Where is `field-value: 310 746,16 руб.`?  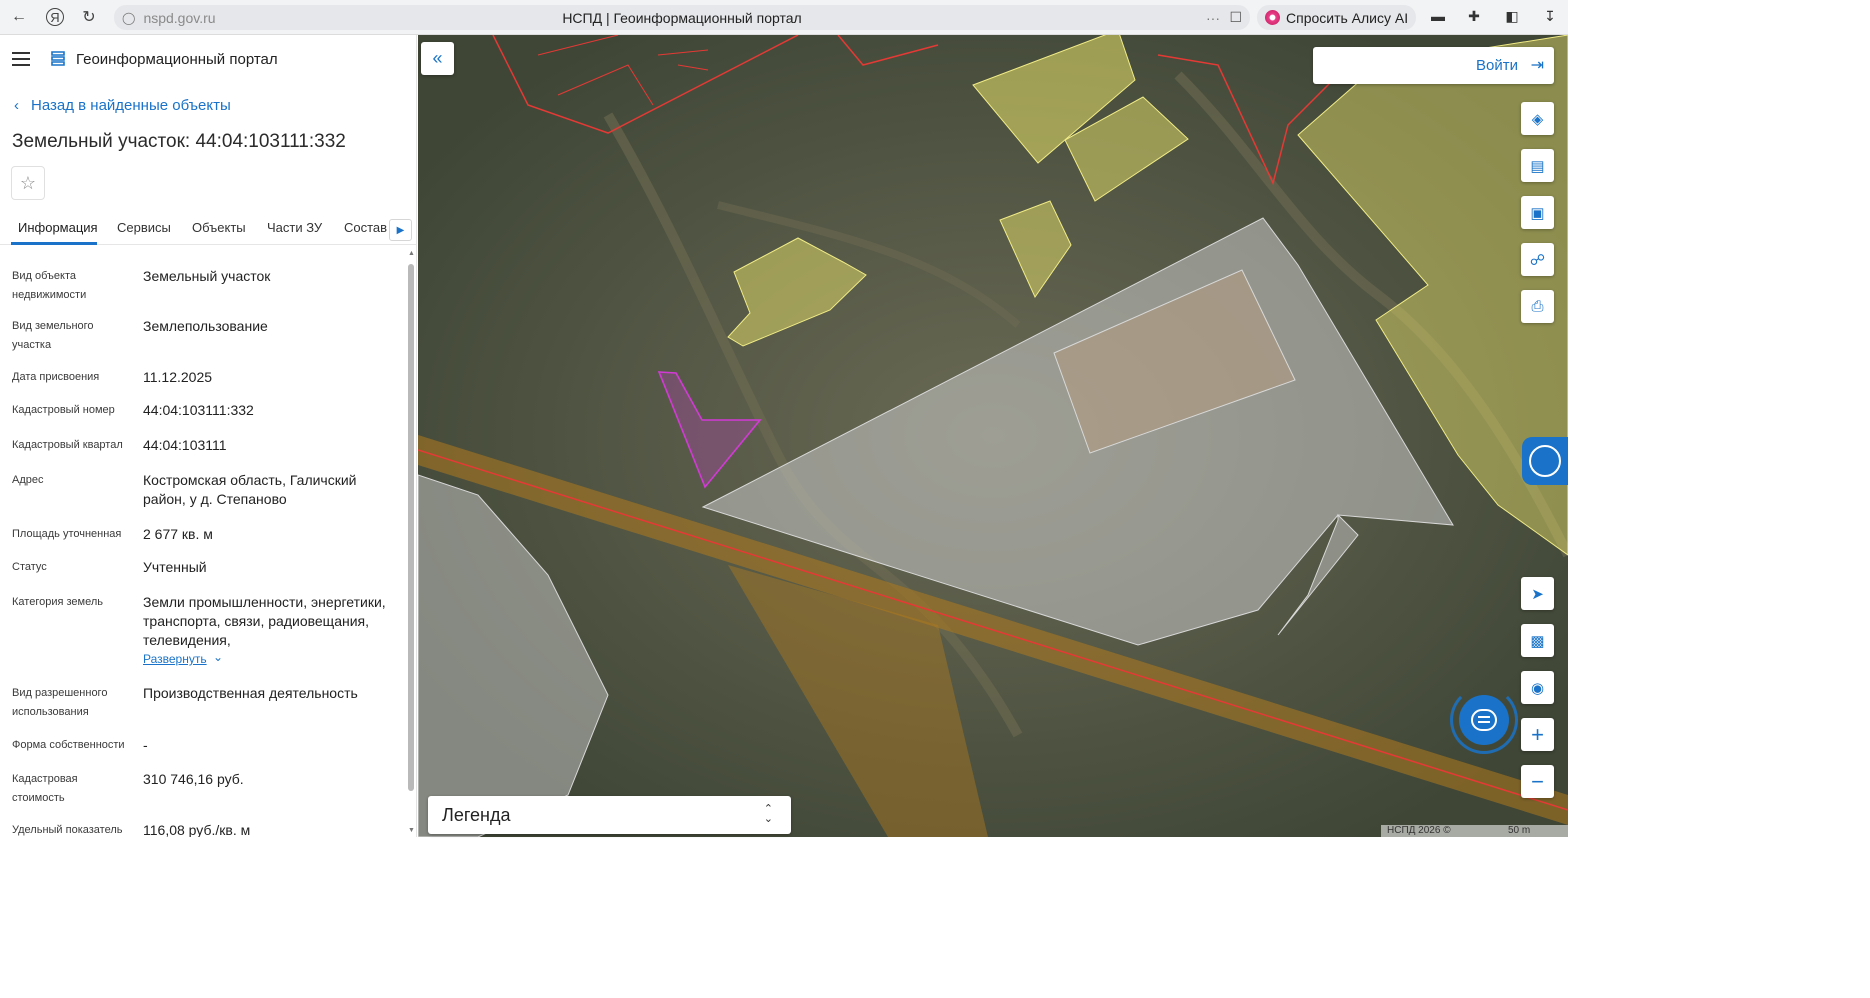 field-value: 310 746,16 руб. is located at coordinates (193, 779).